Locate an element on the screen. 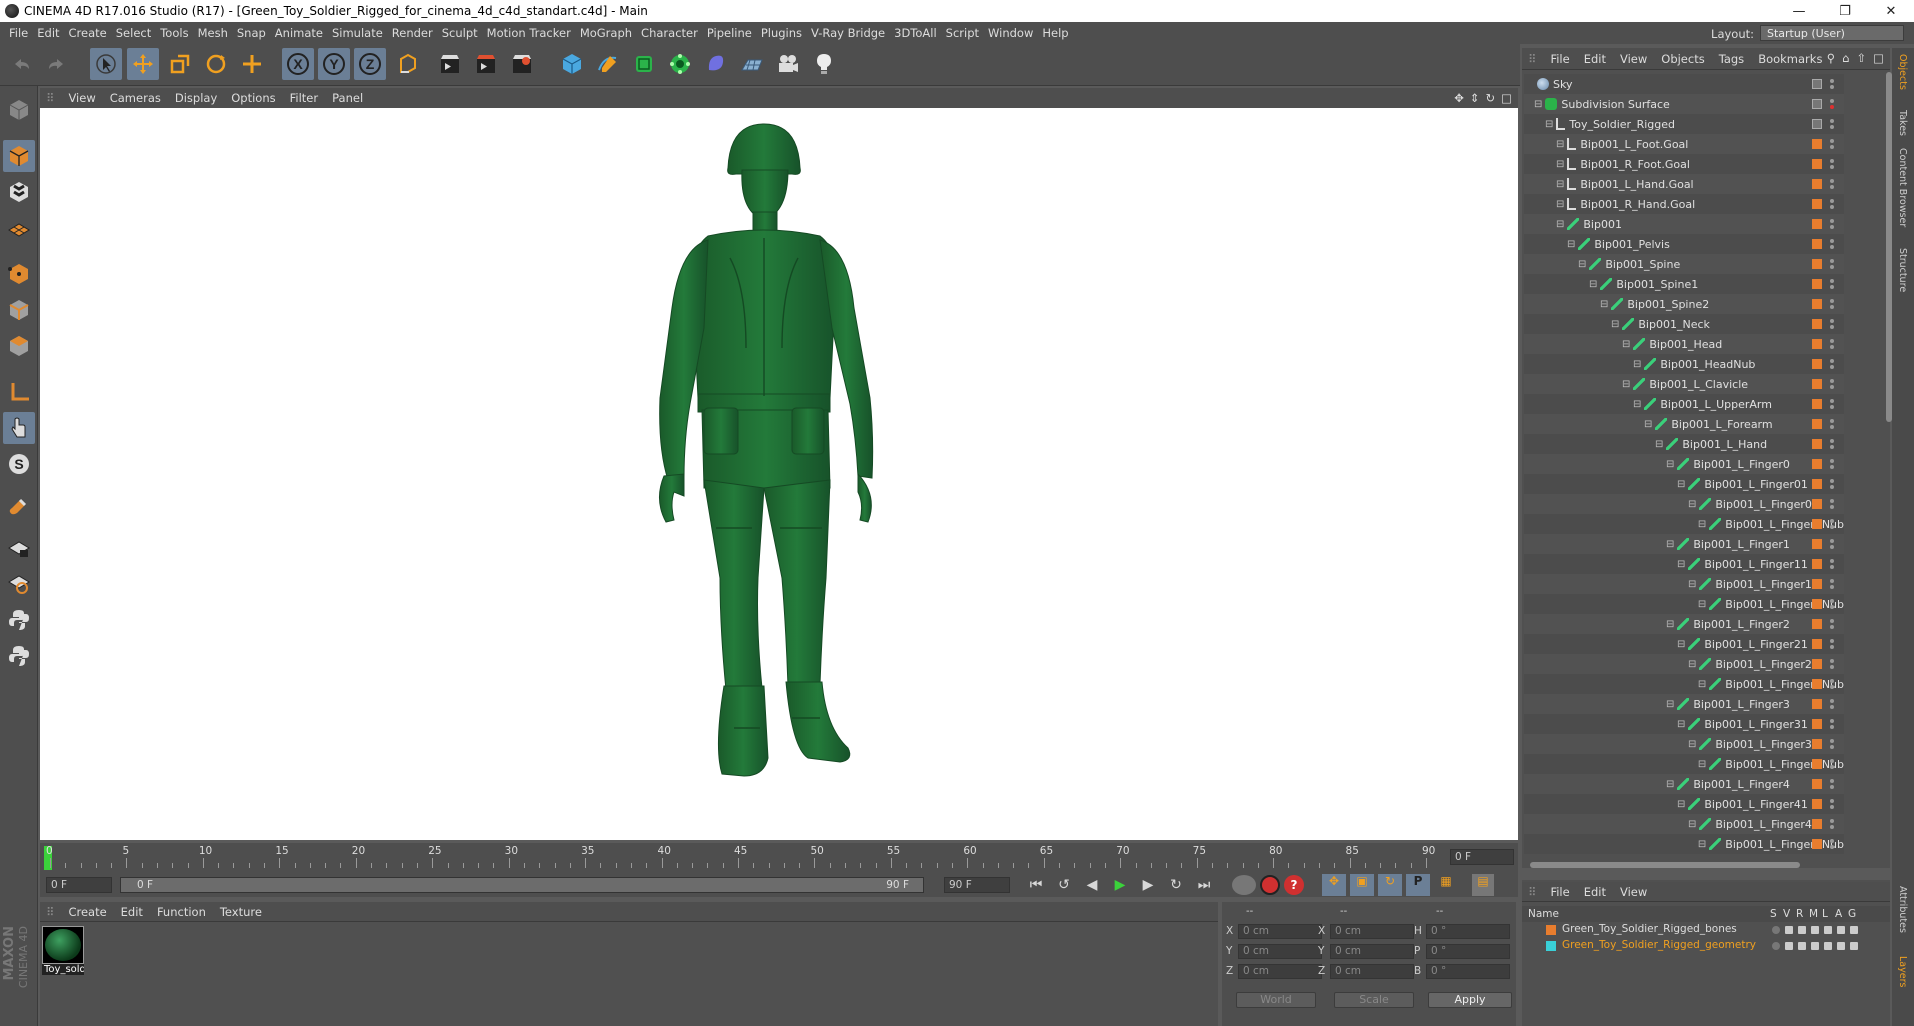  key-parameter-icon: P is located at coordinates (1418, 885).